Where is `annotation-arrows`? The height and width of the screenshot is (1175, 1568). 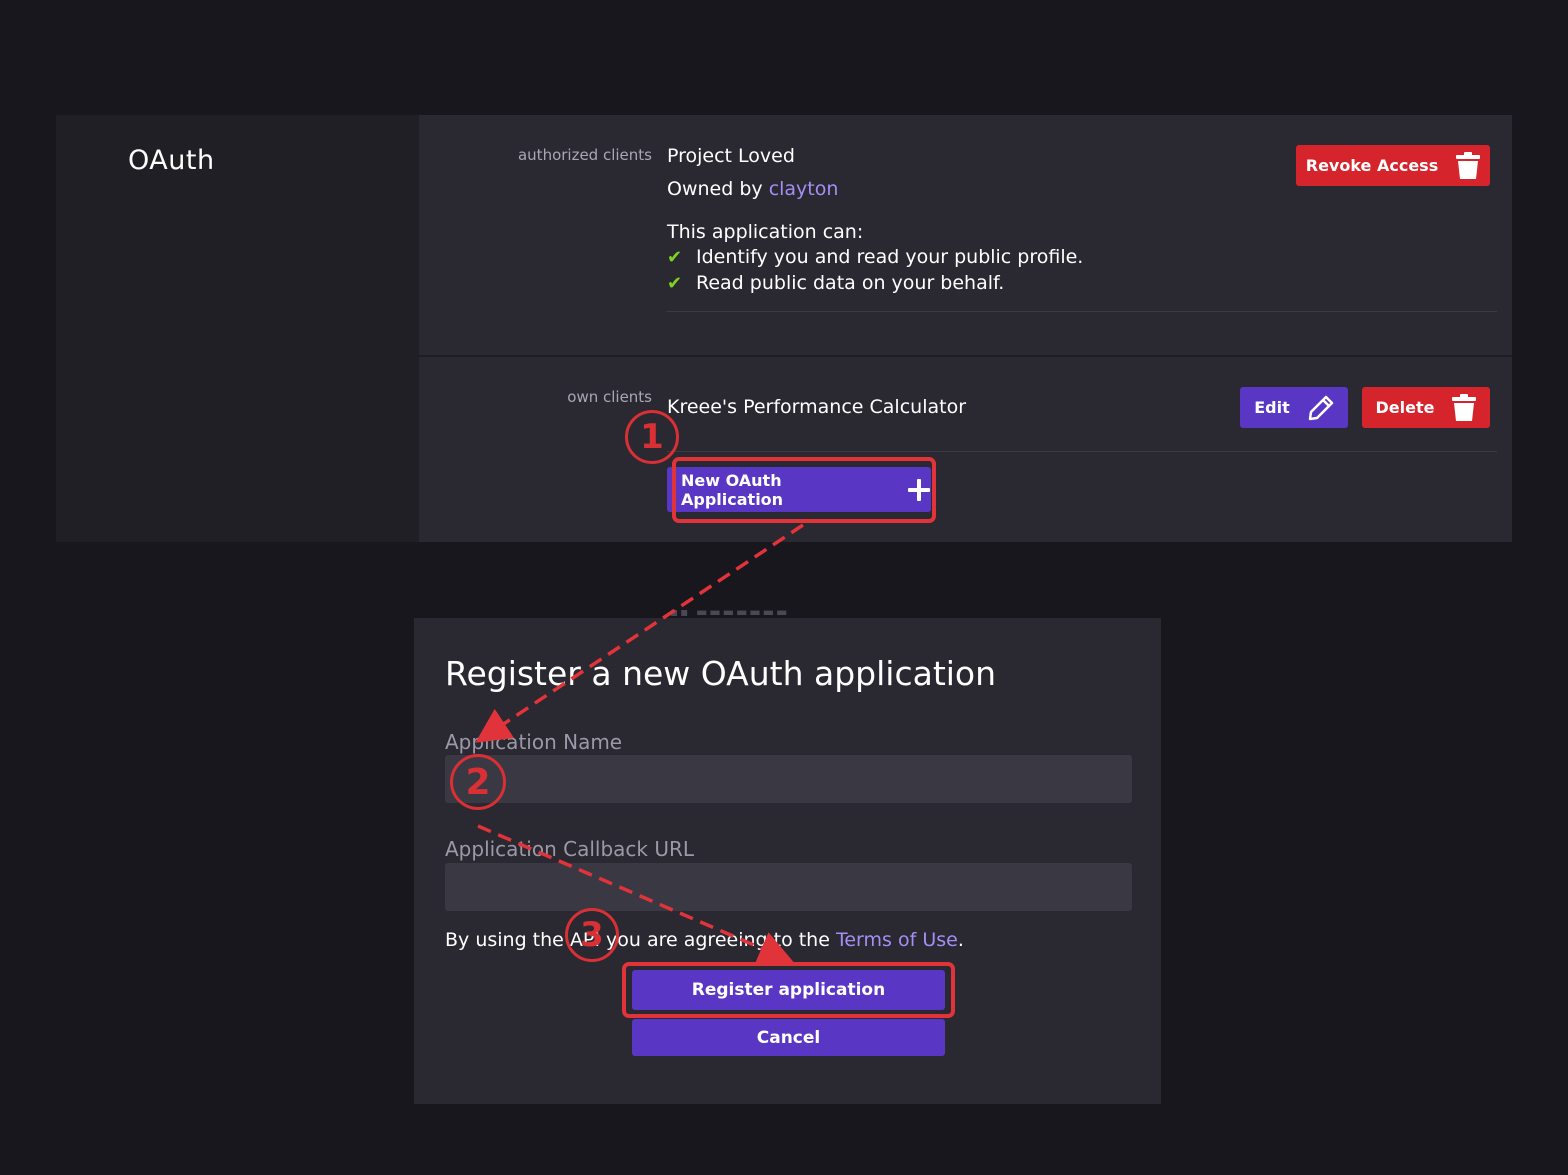 annotation-arrows is located at coordinates (639, 744).